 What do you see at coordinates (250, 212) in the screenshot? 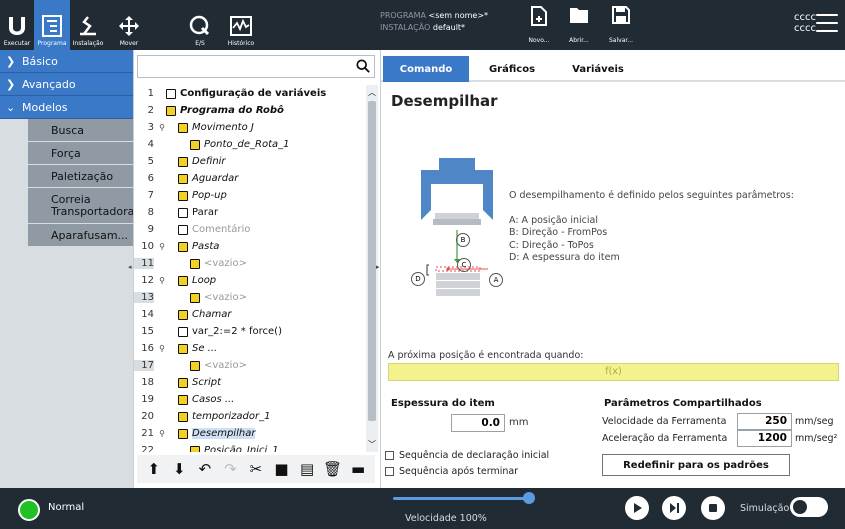
I see `tree-row: 8 Parar` at bounding box center [250, 212].